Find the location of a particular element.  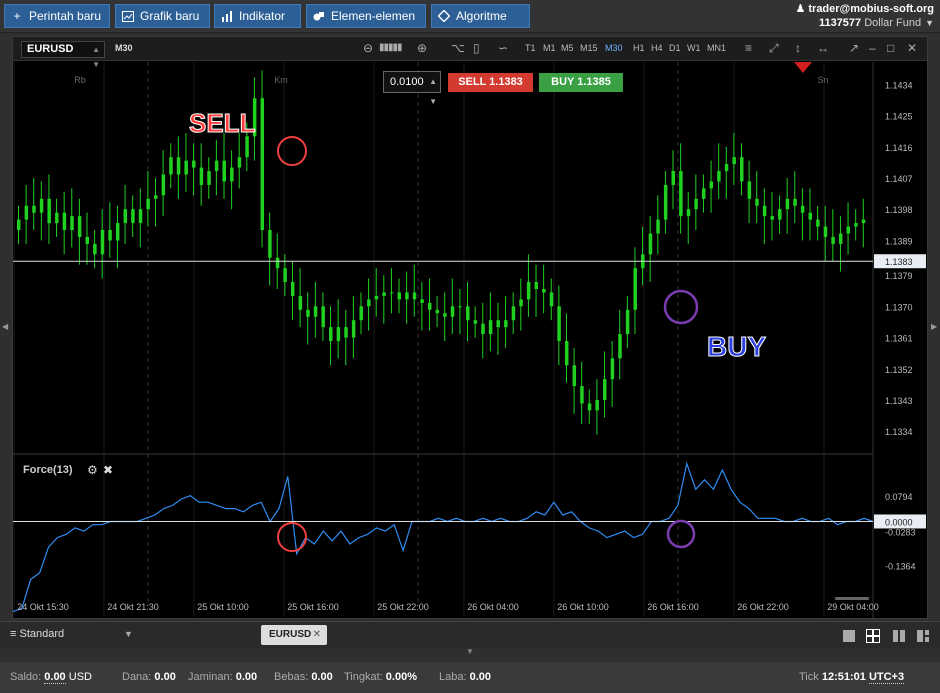

horizontal-resize-icon: ↔ is located at coordinates (823, 48).